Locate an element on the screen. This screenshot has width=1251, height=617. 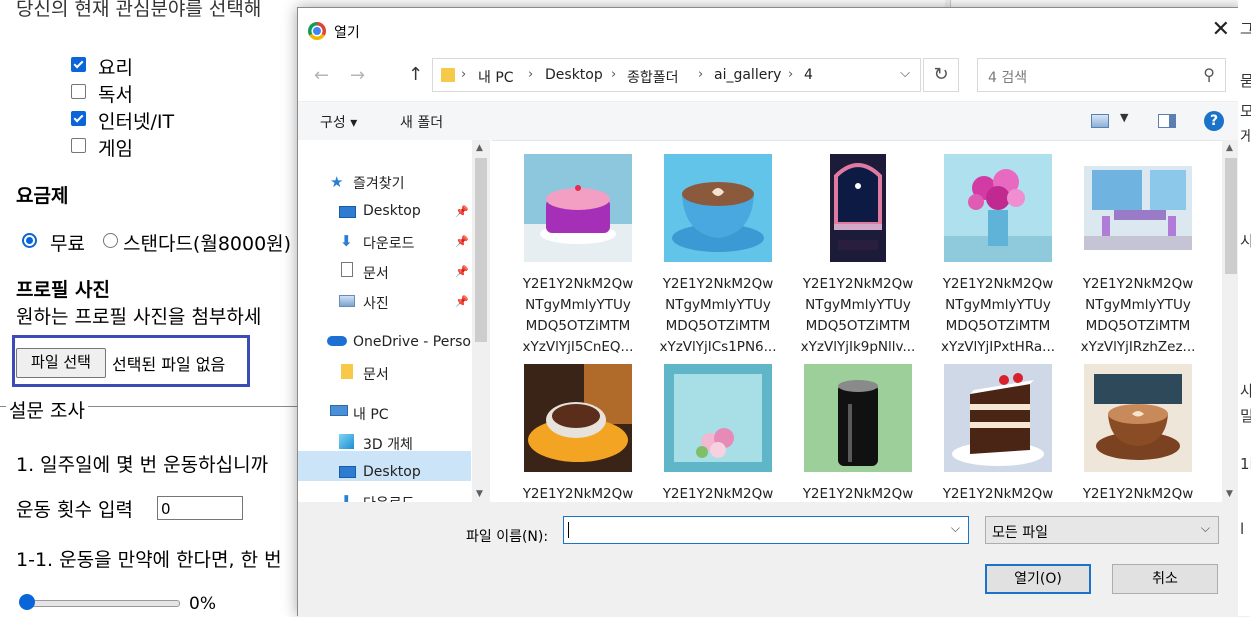
text-caret is located at coordinates (568, 530).